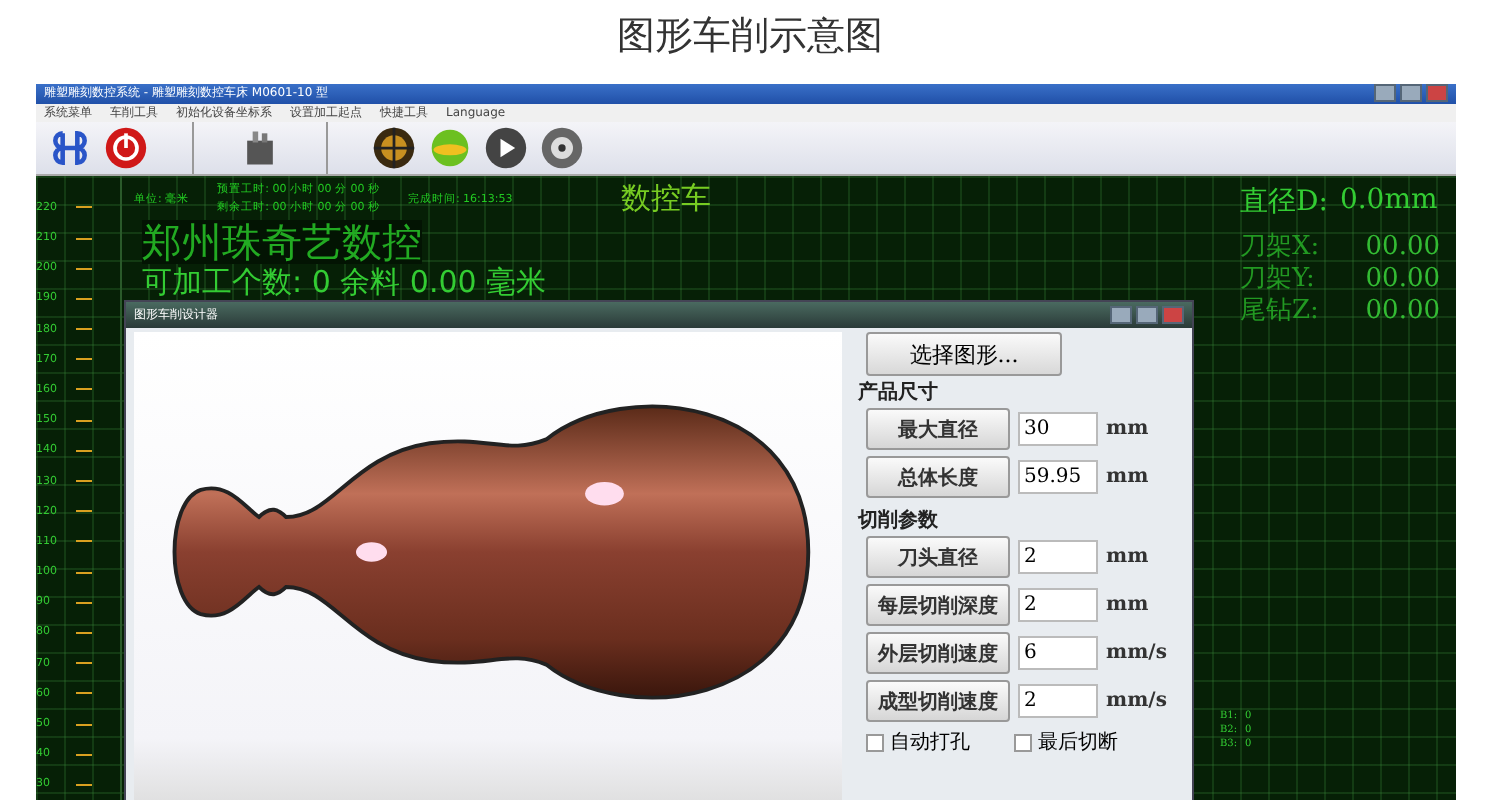  Describe the element at coordinates (899, 393) in the screenshot. I see `section-title: 产品尺寸` at that location.